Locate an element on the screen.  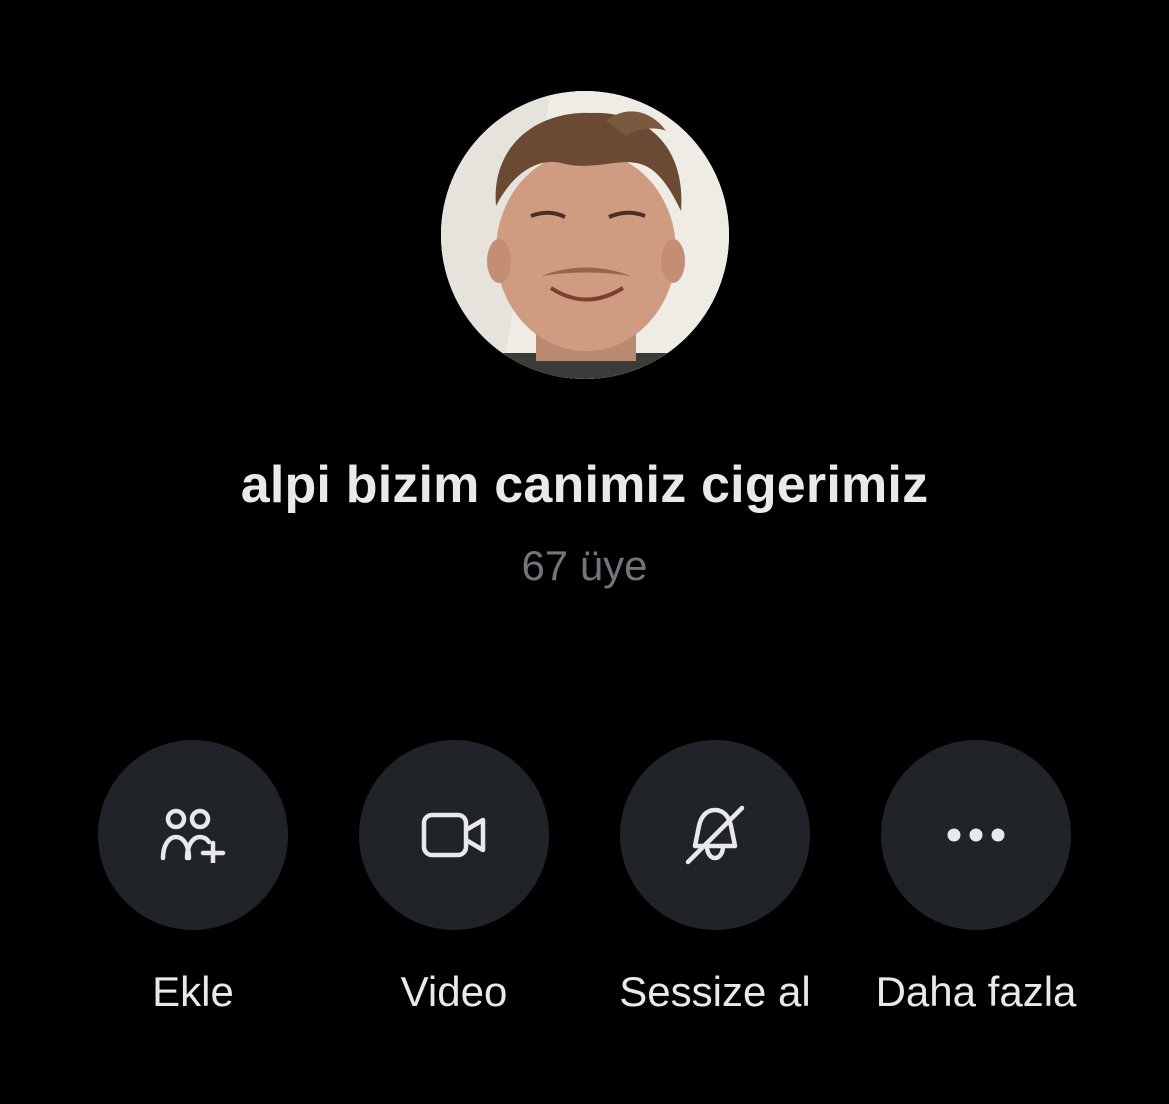
add-people-label: Ekle is located at coordinates (193, 991).